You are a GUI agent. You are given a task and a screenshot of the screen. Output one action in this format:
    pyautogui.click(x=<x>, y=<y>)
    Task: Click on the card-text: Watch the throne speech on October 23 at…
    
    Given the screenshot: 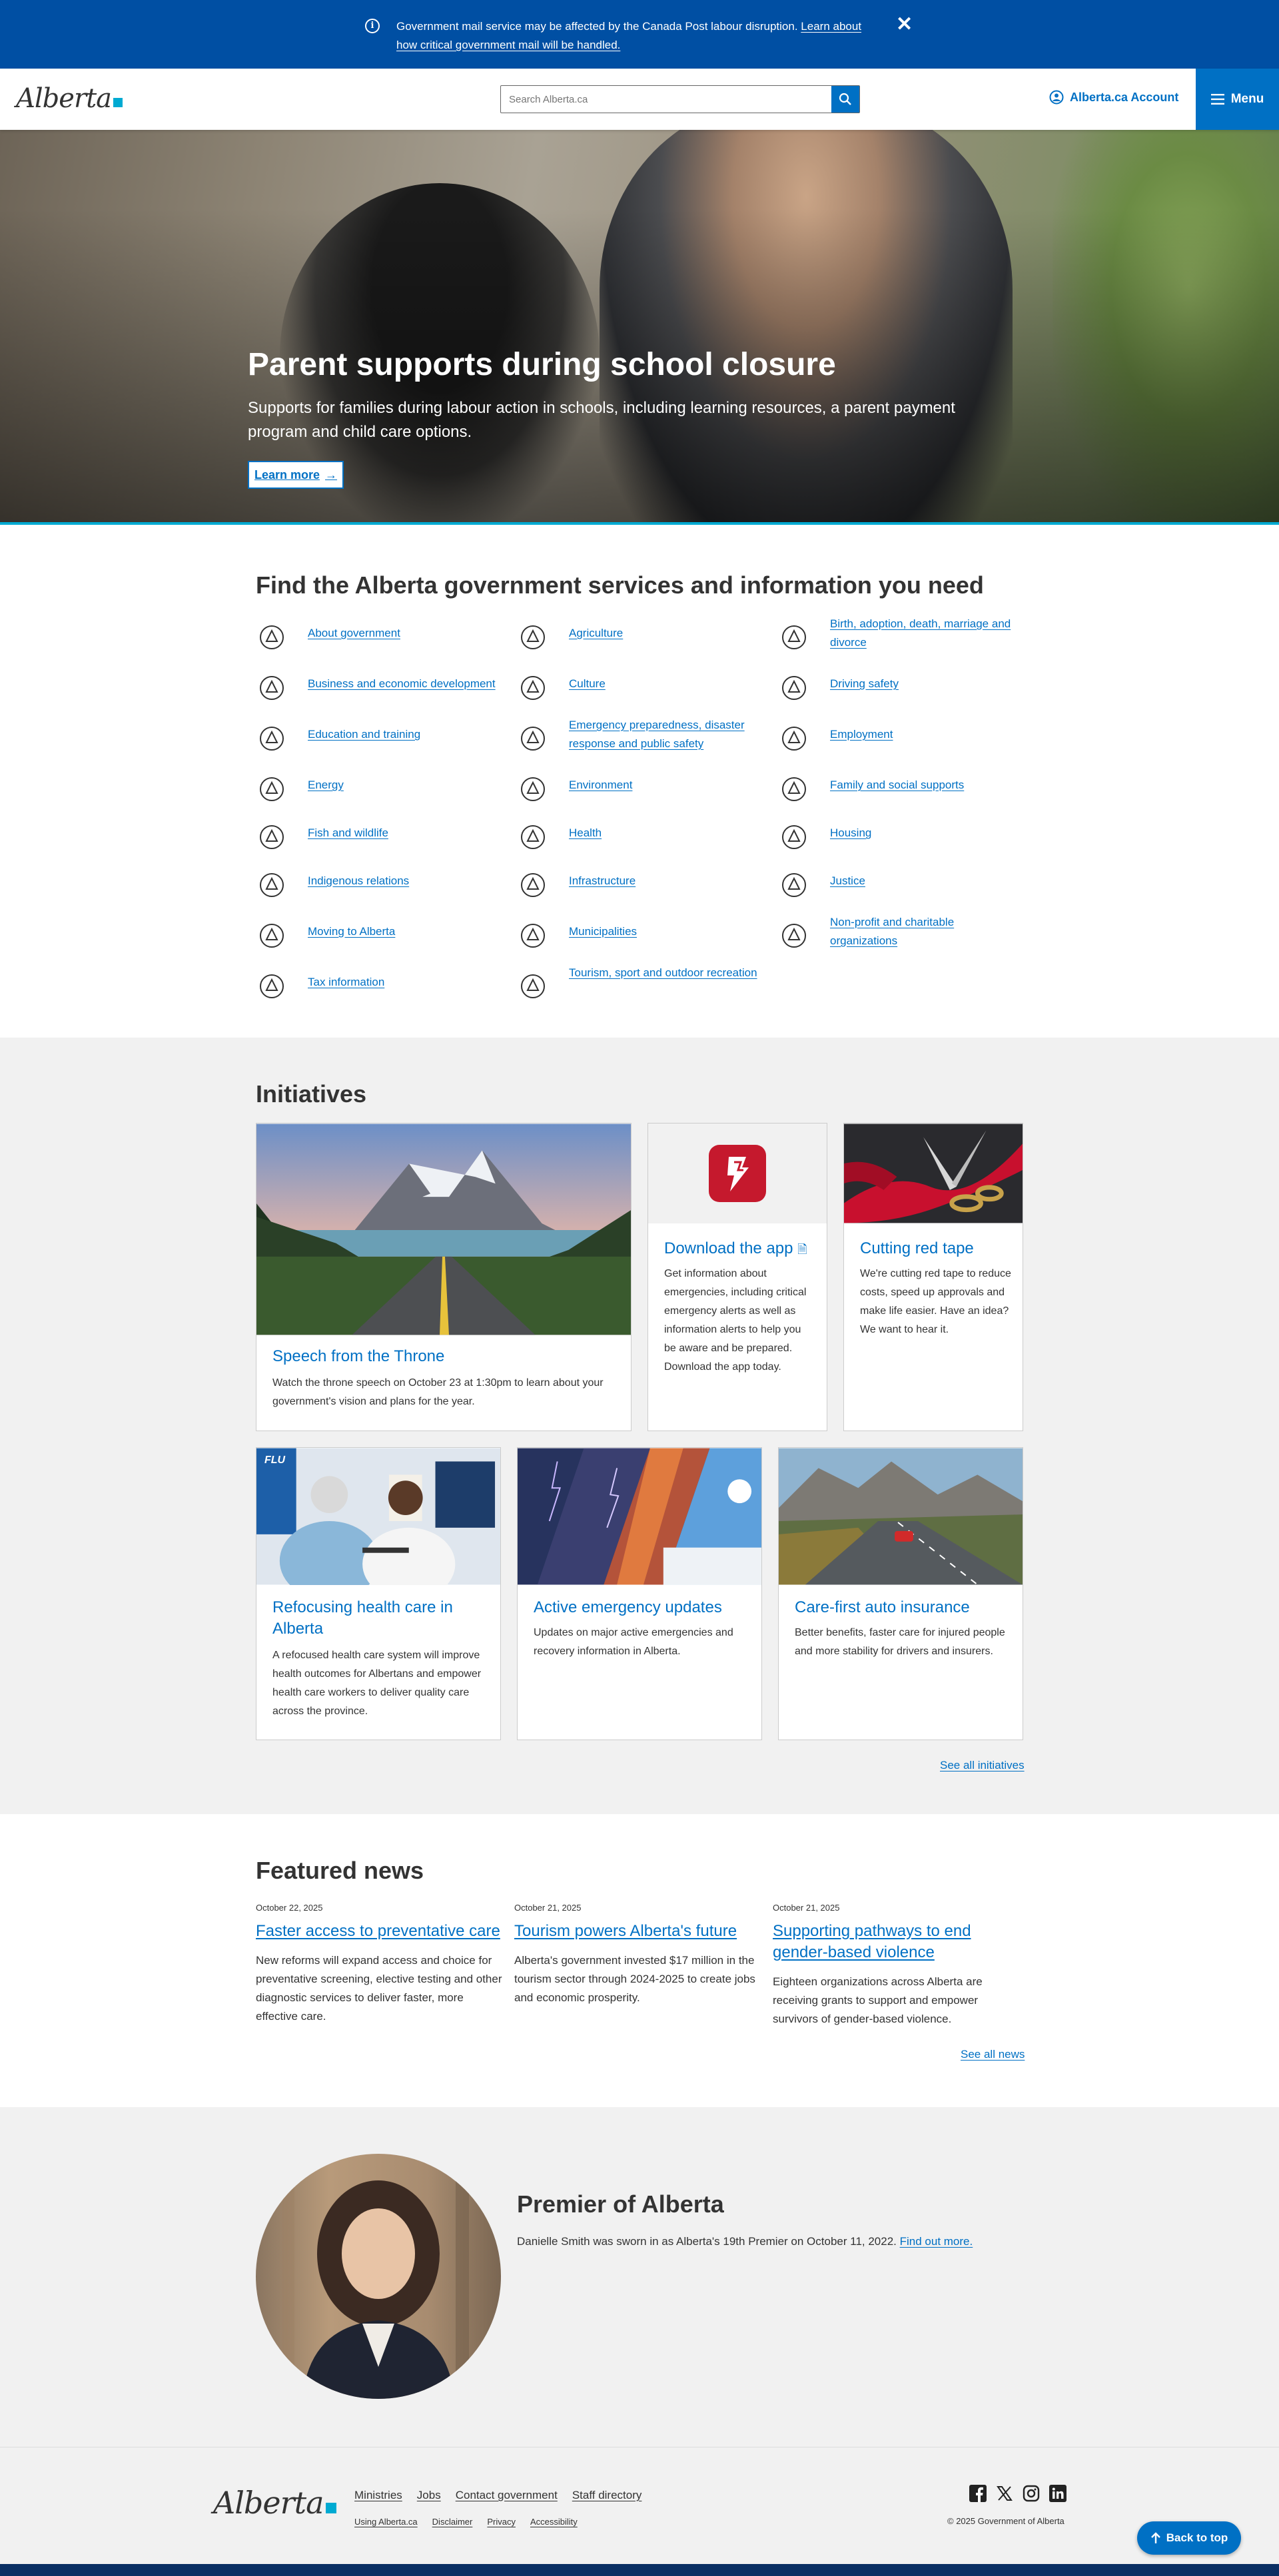 What is the action you would take?
    pyautogui.click(x=438, y=1392)
    